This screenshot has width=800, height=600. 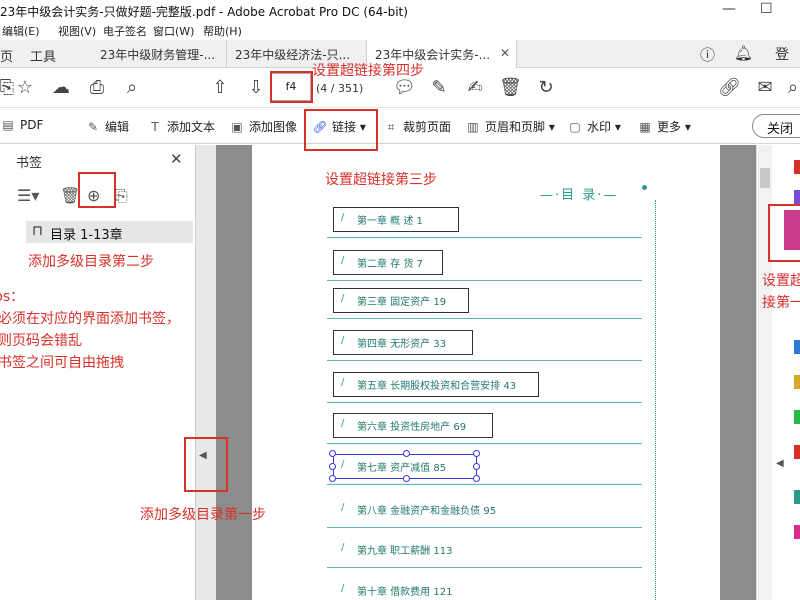 I want to click on bookmark-from-selection-icon: ⎘, so click(x=121, y=196).